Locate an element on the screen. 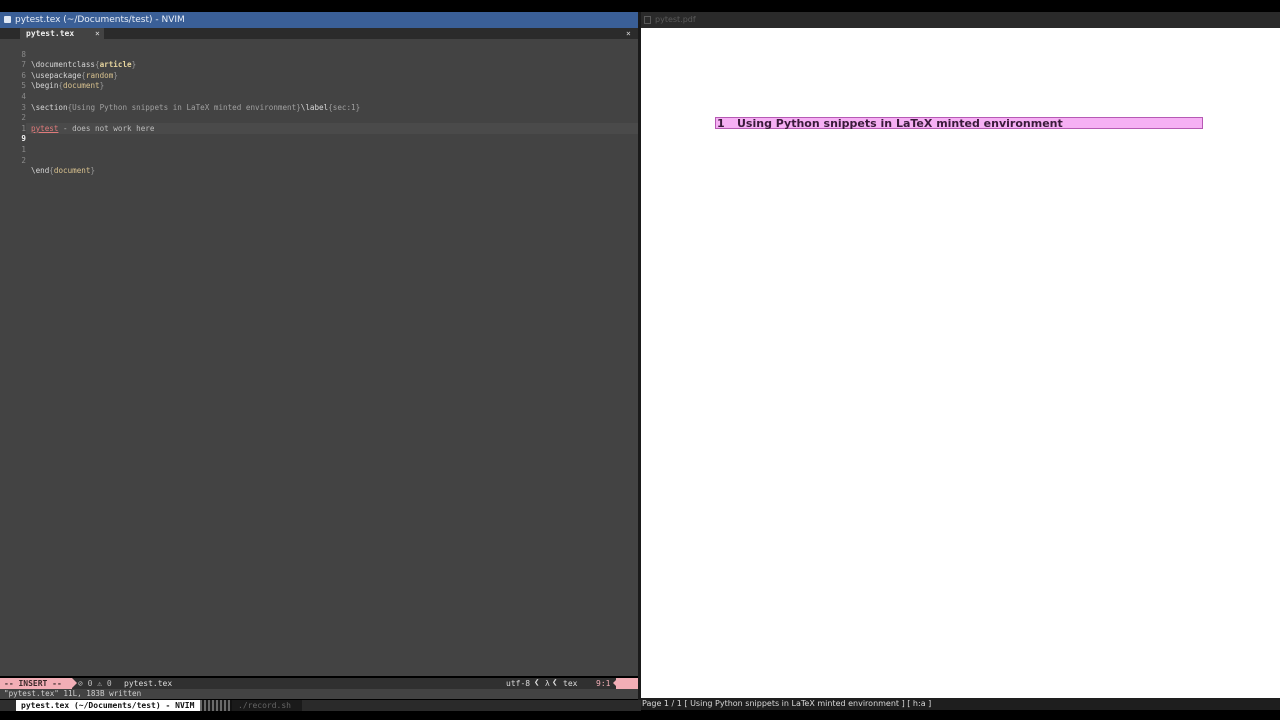 This screenshot has height=720, width=1280. editor-line: 5 is located at coordinates (319, 80).